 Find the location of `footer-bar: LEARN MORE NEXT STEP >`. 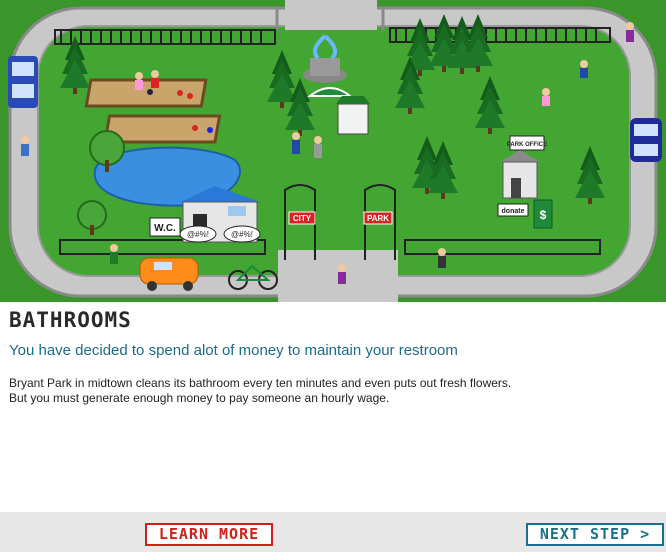

footer-bar: LEARN MORE NEXT STEP > is located at coordinates (333, 532).